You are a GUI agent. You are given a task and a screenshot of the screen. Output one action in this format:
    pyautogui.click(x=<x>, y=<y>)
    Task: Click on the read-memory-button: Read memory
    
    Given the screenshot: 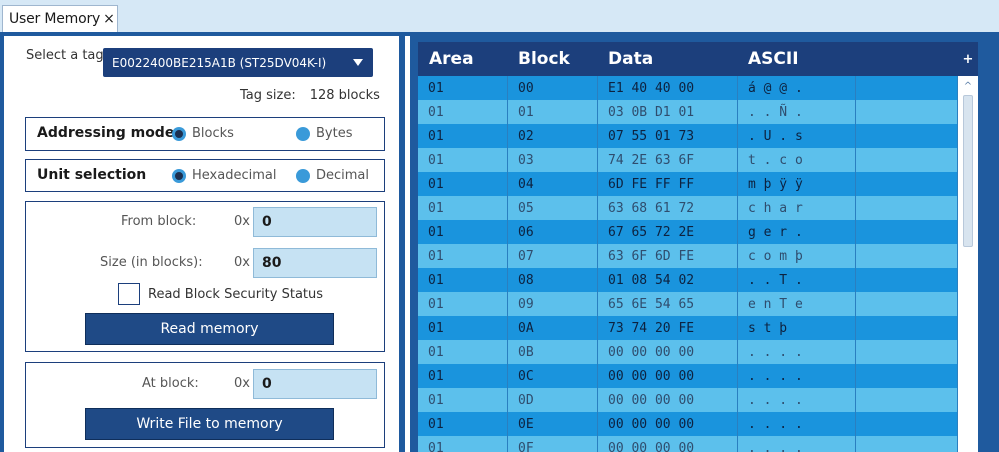 What is the action you would take?
    pyautogui.click(x=209, y=329)
    